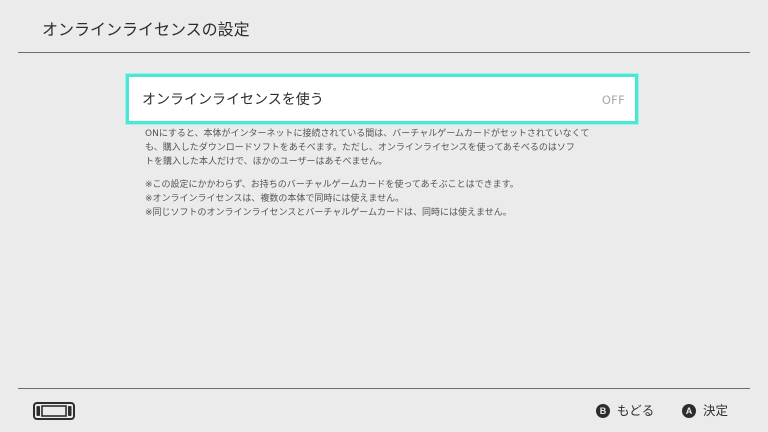 The image size is (768, 432). Describe the element at coordinates (716, 410) in the screenshot. I see `confirm-label: 決定` at that location.